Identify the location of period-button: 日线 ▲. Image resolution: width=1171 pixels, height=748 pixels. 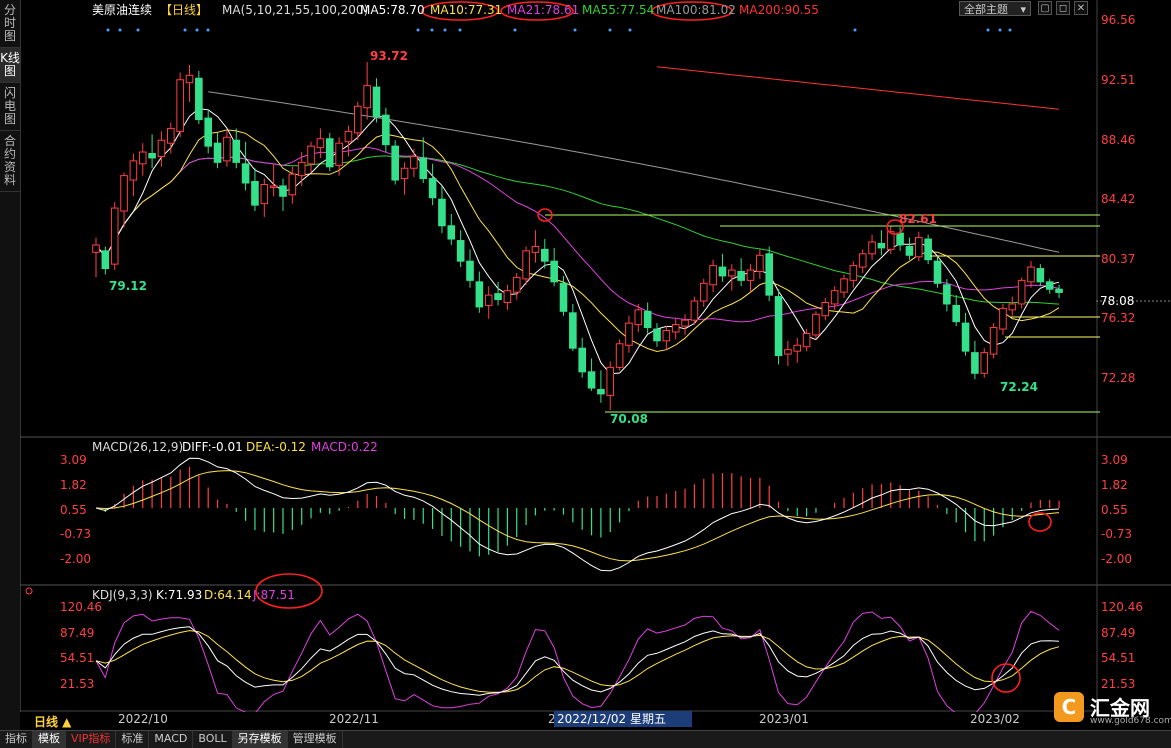
(53, 721).